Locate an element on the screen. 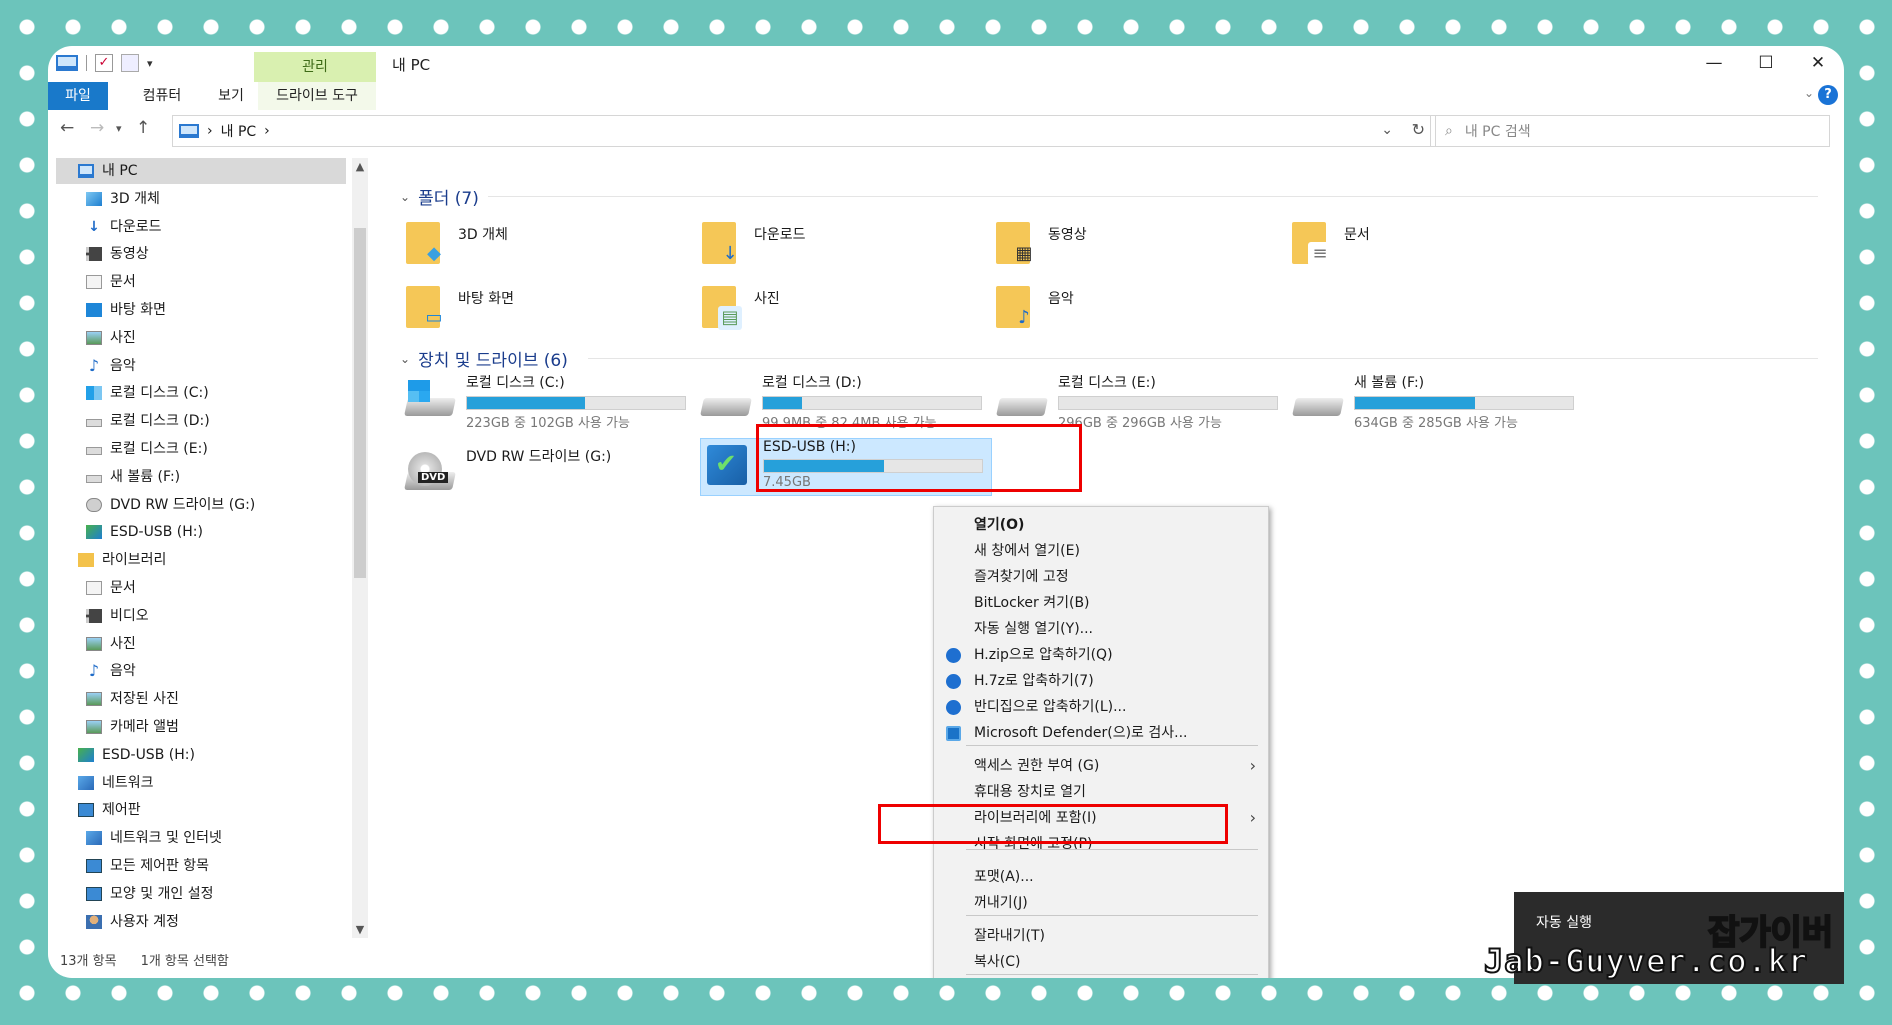  minimize-button: — is located at coordinates (1714, 63).